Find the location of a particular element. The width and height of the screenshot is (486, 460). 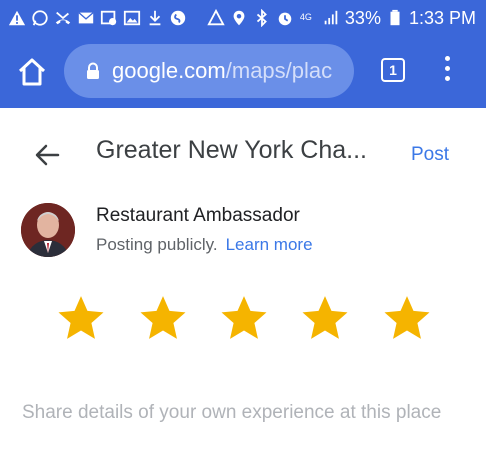

star-3-icon is located at coordinates (244, 318).